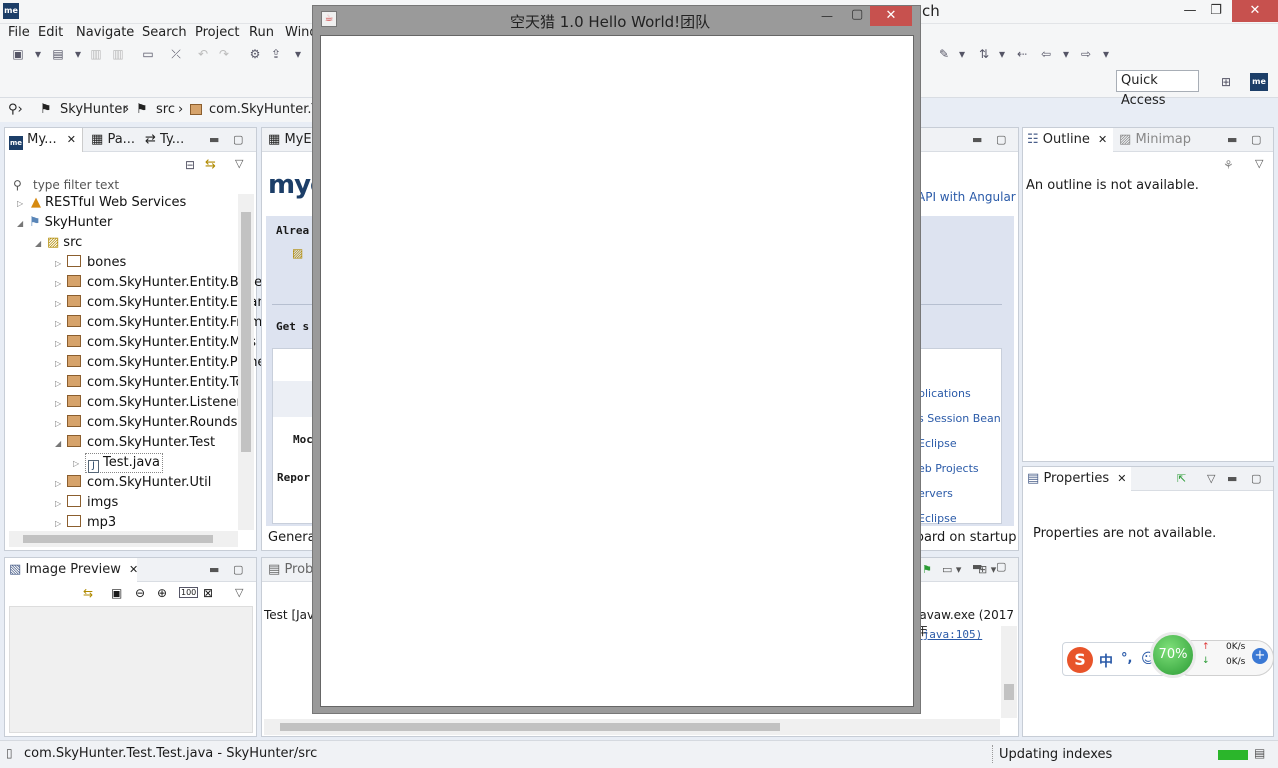 This screenshot has height=768, width=1278. I want to click on undo-icon: ↶, so click(203, 54).